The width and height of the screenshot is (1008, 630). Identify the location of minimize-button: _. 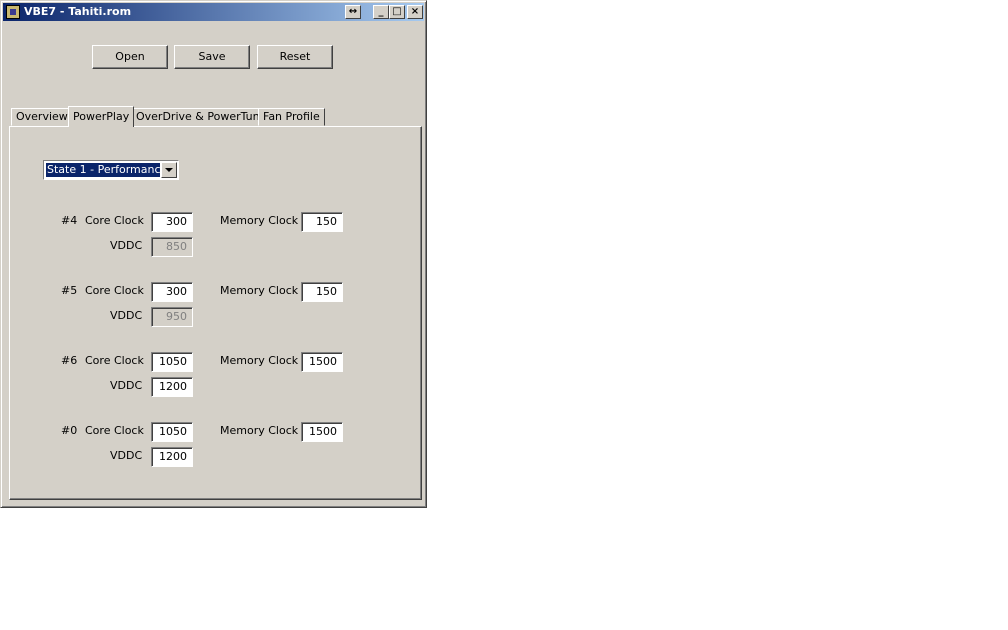
(381, 12).